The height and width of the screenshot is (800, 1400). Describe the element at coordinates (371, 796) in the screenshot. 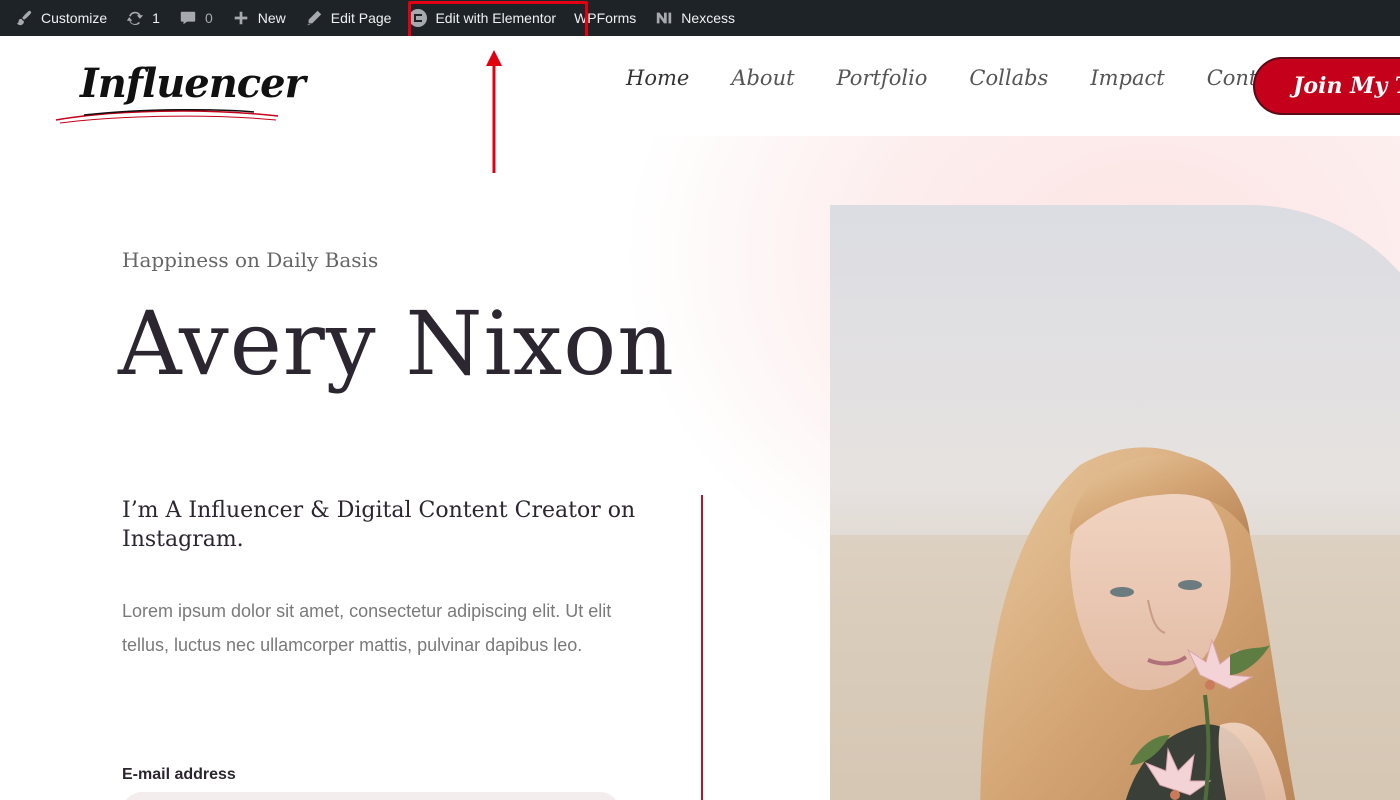

I see `email-input` at that location.